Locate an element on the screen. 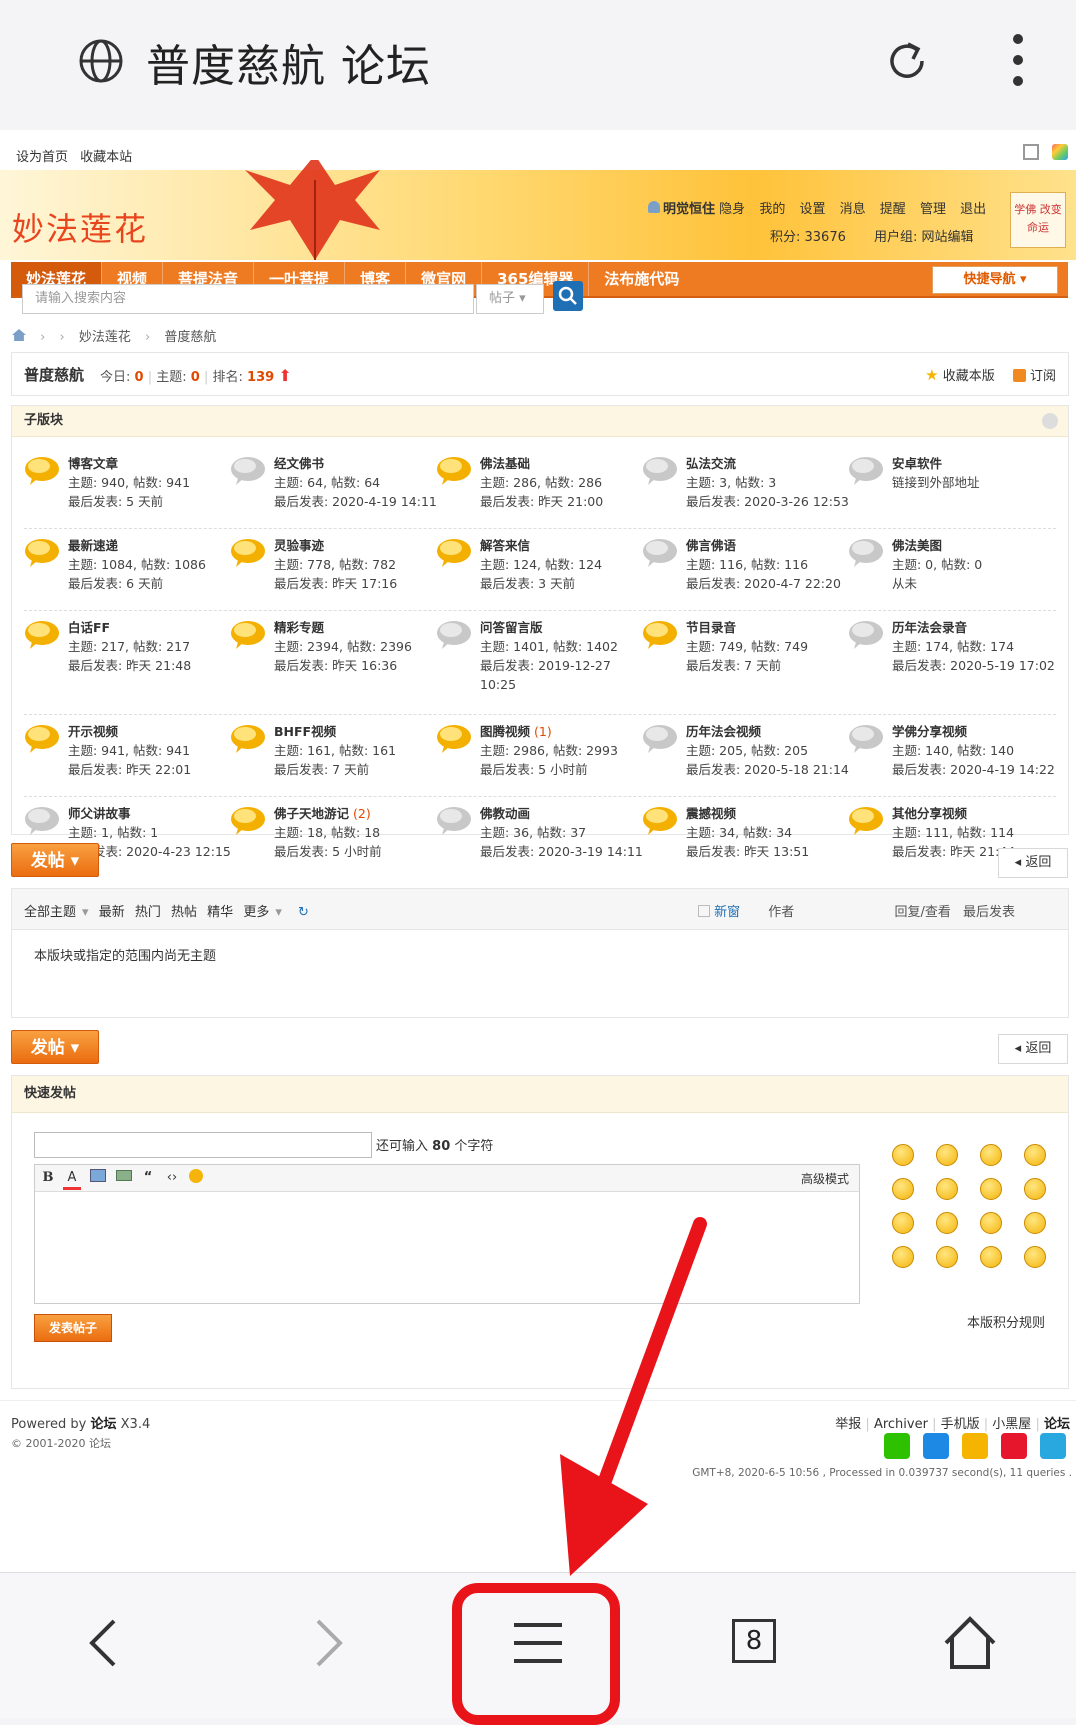  new-window-checkbox is located at coordinates (704, 911).